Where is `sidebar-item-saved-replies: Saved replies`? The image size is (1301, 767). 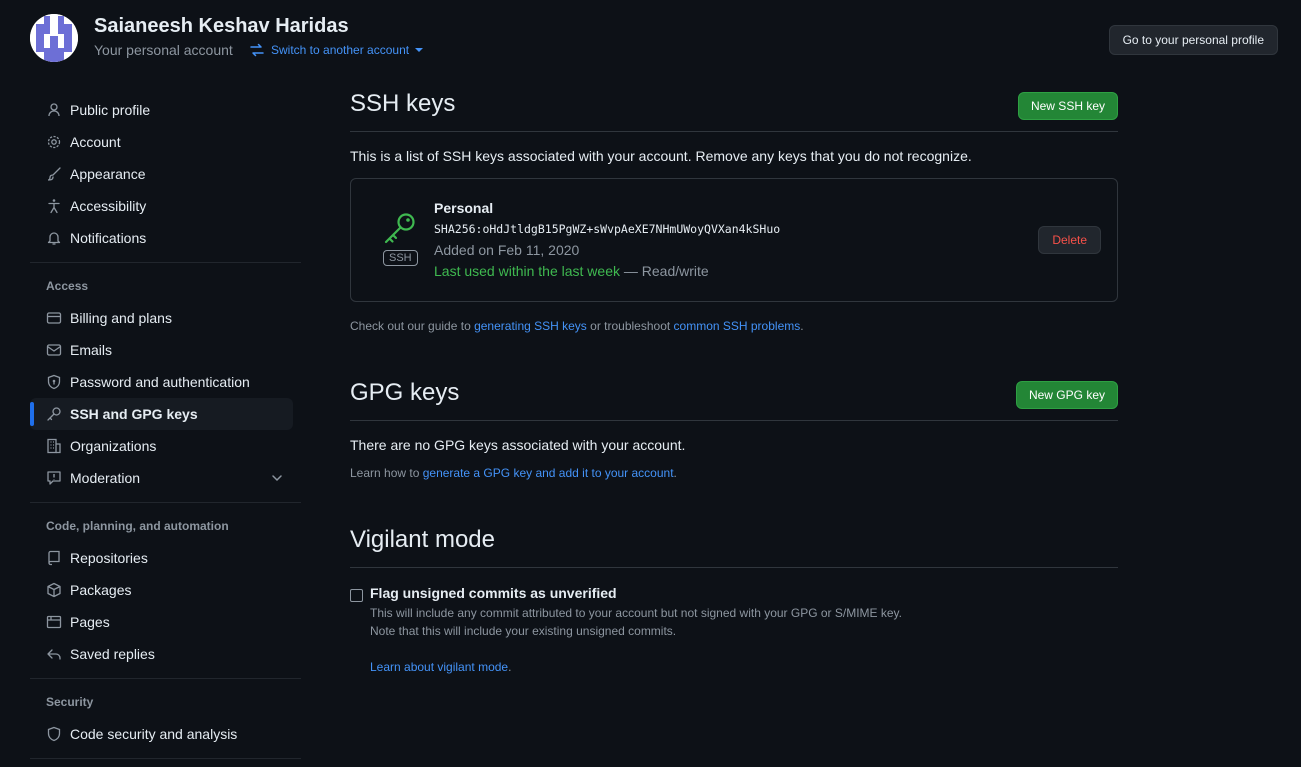
sidebar-item-saved-replies: Saved replies is located at coordinates (161, 654).